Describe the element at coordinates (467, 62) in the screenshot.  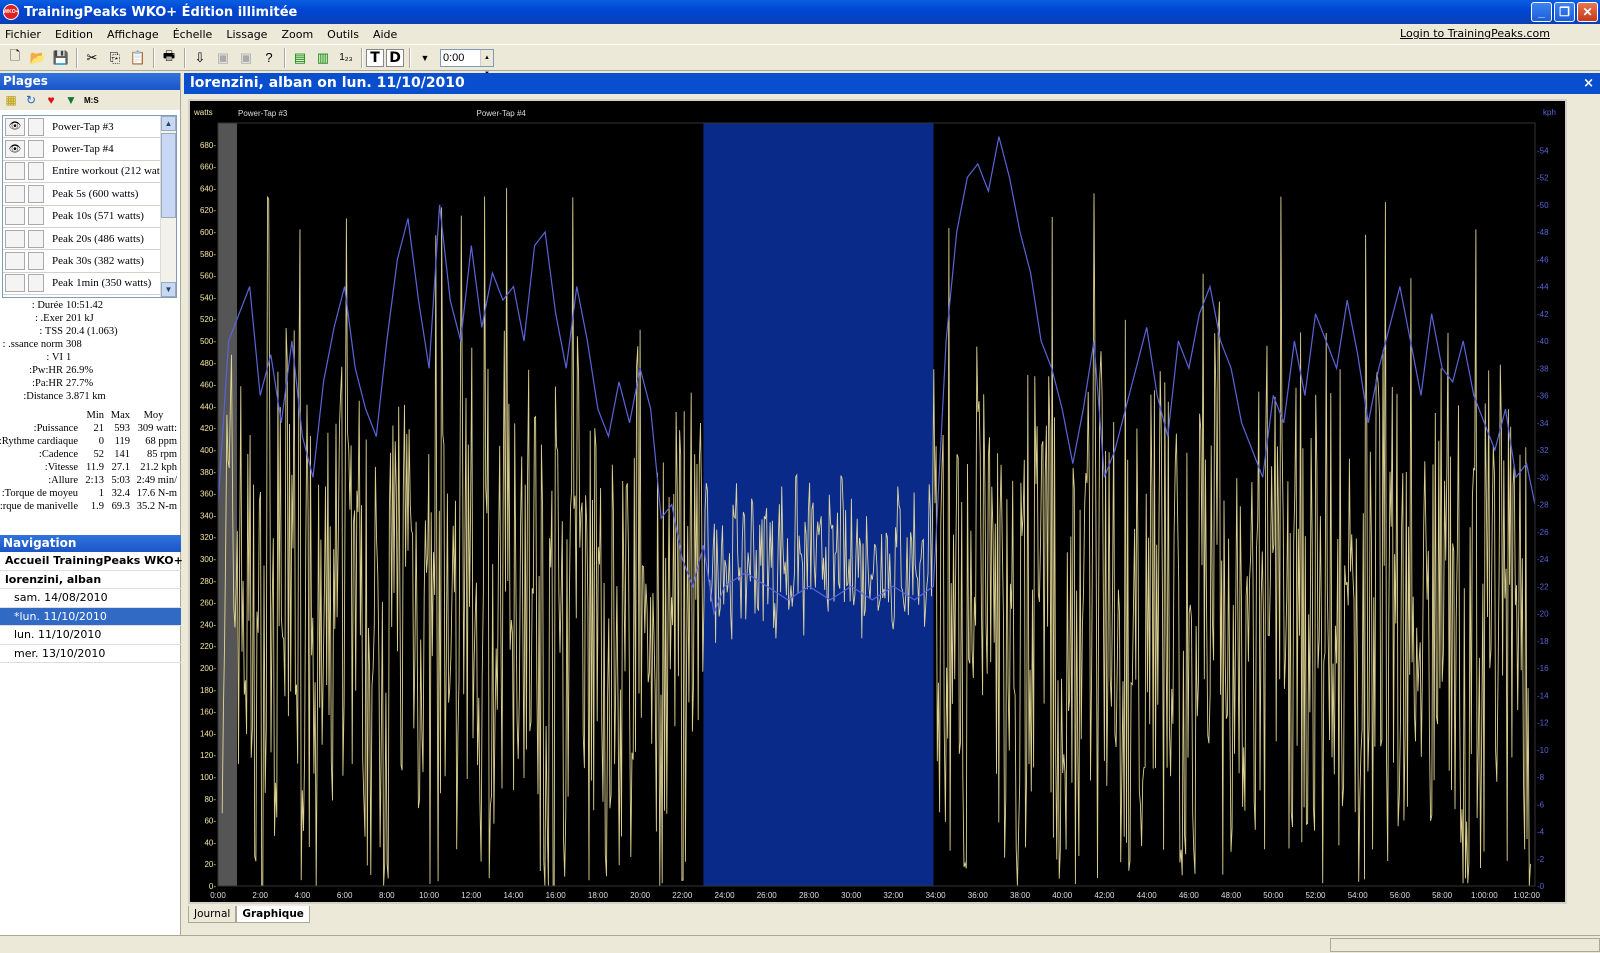
I see `time-field: 0:00 ▲▼` at that location.